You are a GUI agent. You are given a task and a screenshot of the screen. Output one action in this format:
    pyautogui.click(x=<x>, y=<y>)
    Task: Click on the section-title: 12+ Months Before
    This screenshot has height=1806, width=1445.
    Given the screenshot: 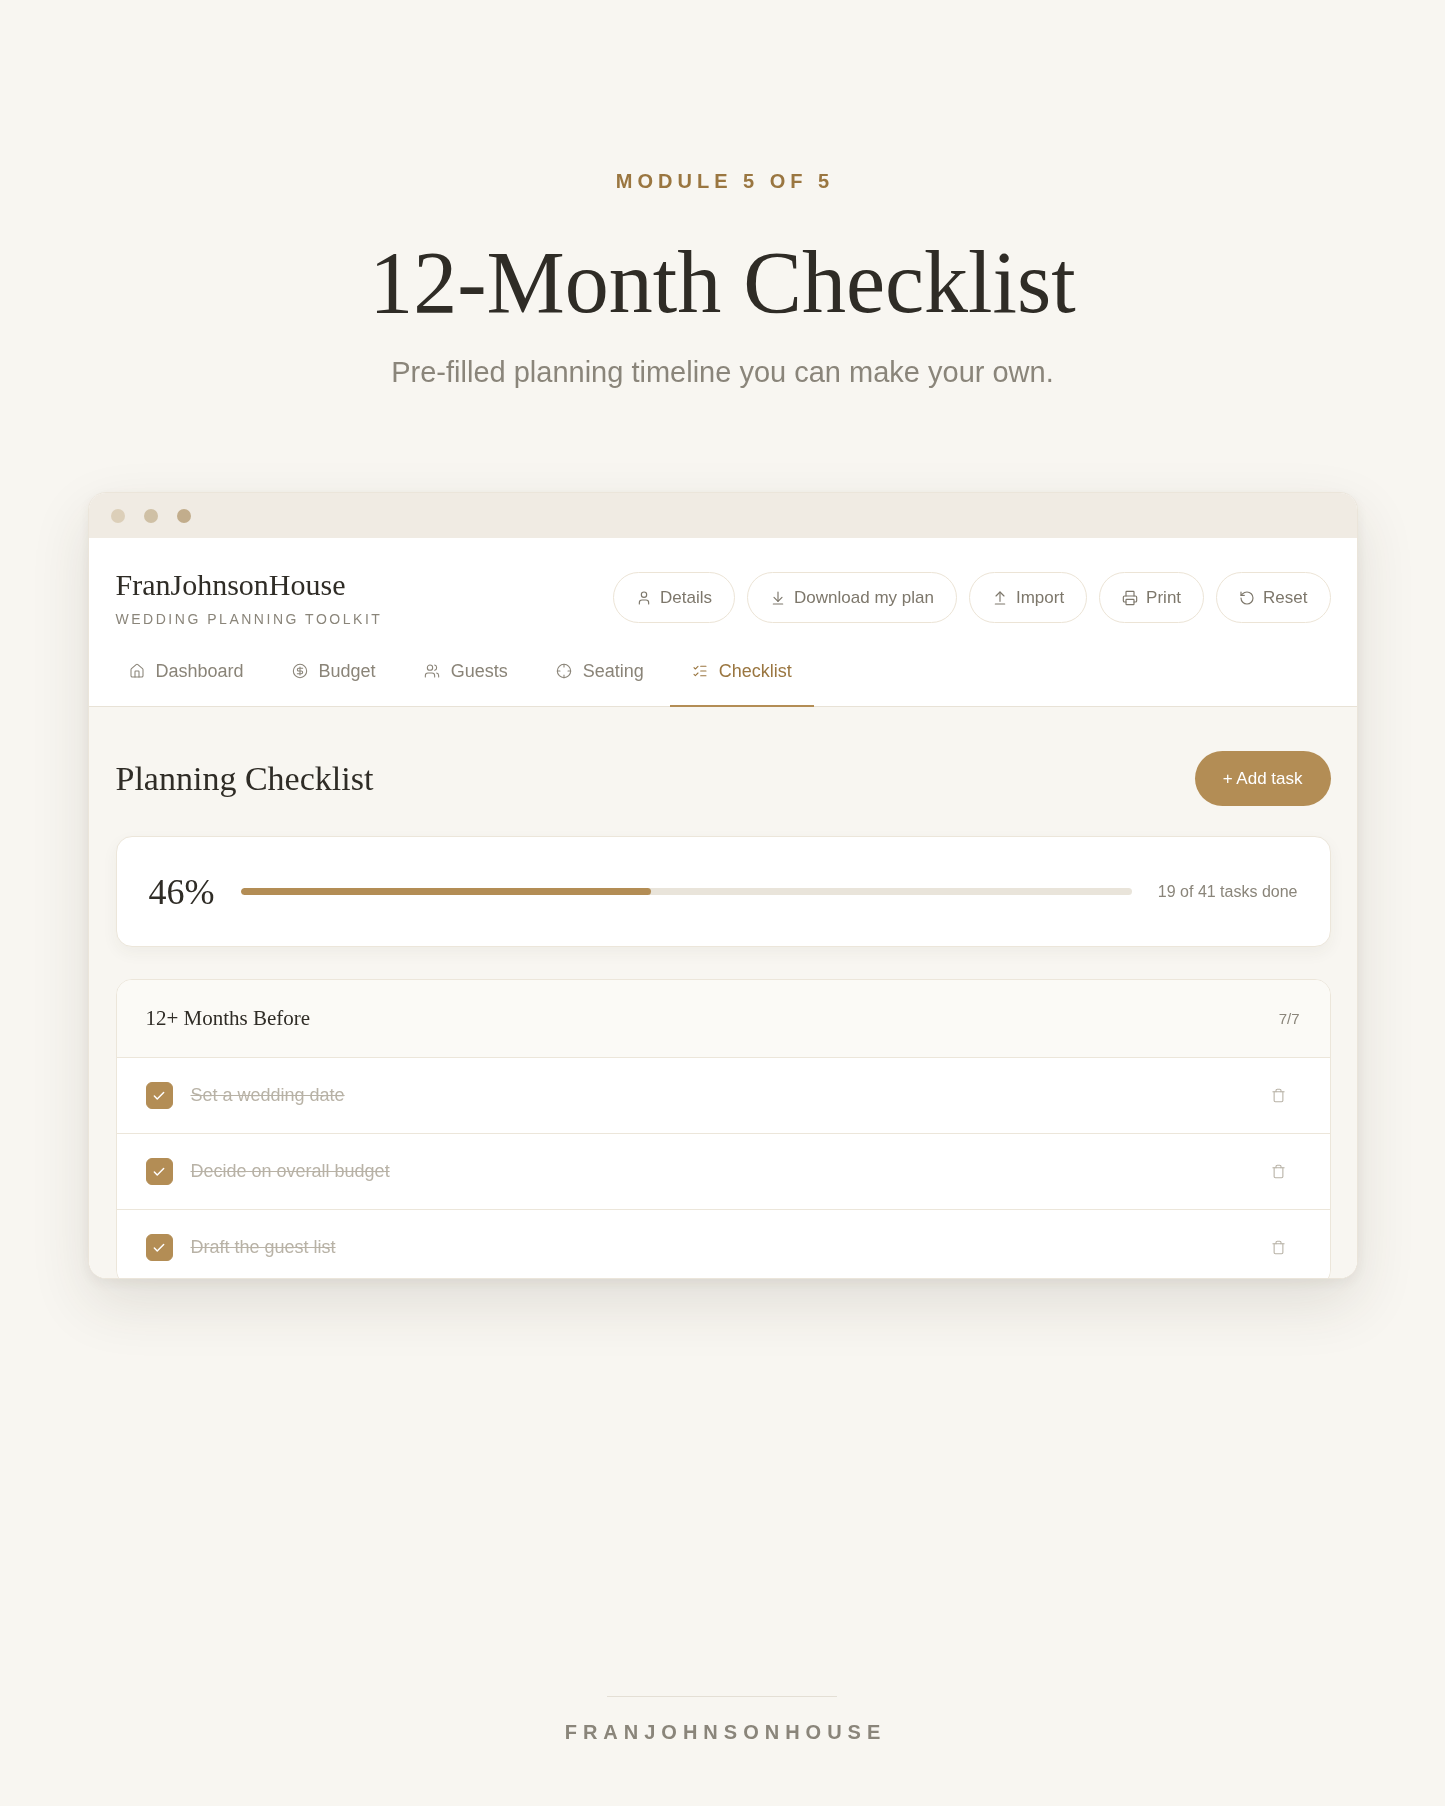 What is the action you would take?
    pyautogui.click(x=228, y=1018)
    